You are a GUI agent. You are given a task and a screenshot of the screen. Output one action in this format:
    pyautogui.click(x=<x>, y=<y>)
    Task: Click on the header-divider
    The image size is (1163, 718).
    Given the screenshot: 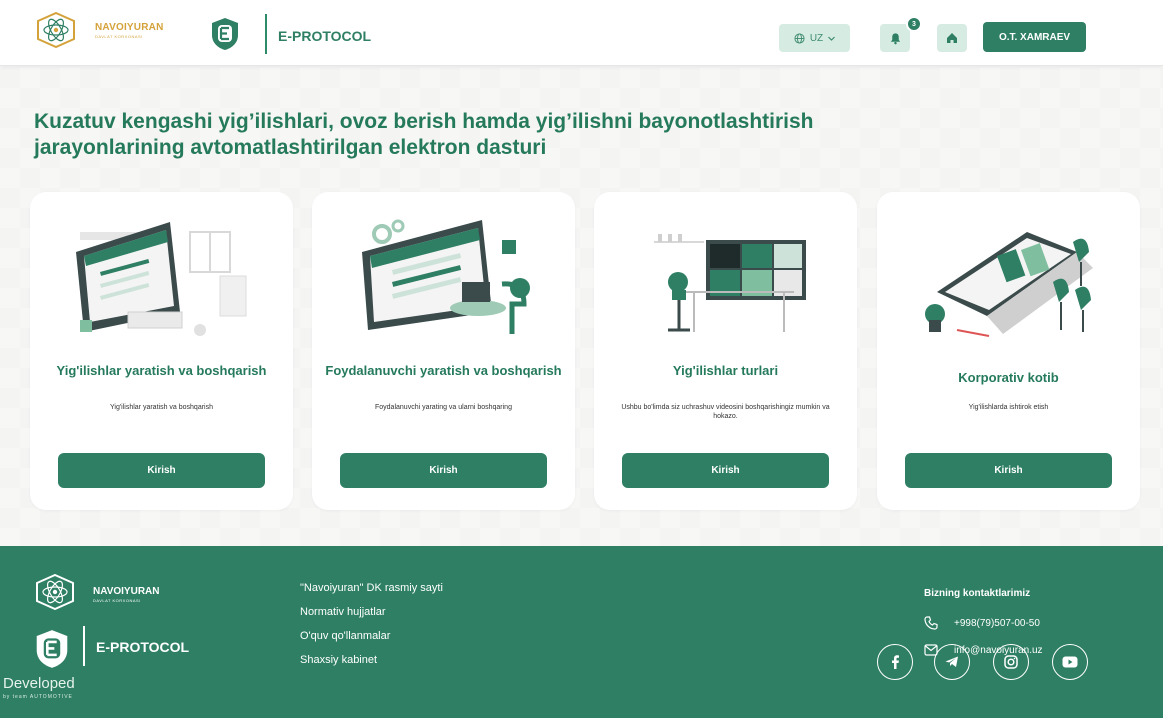 What is the action you would take?
    pyautogui.click(x=266, y=34)
    